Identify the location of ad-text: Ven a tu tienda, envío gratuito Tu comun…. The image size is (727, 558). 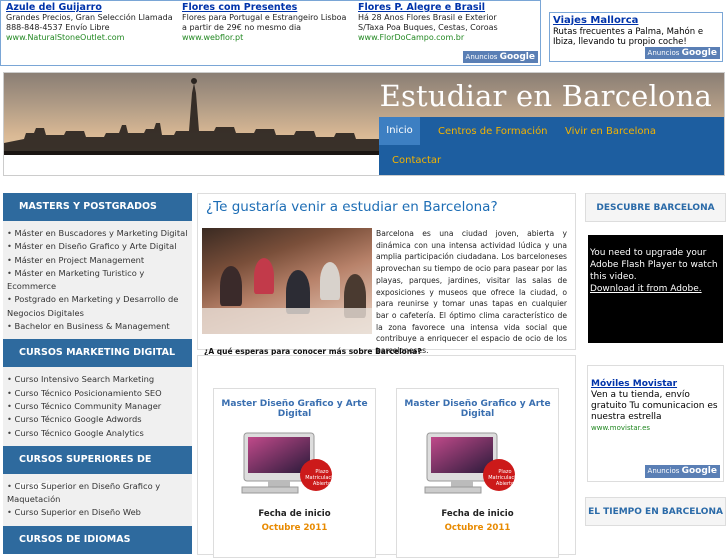
(654, 406).